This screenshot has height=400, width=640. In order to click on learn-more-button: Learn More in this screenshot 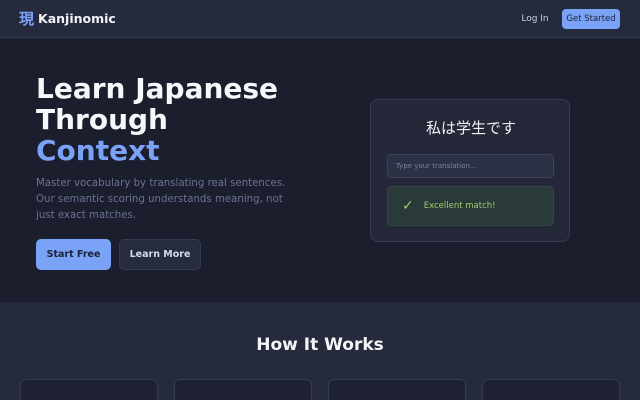, I will do `click(160, 254)`.